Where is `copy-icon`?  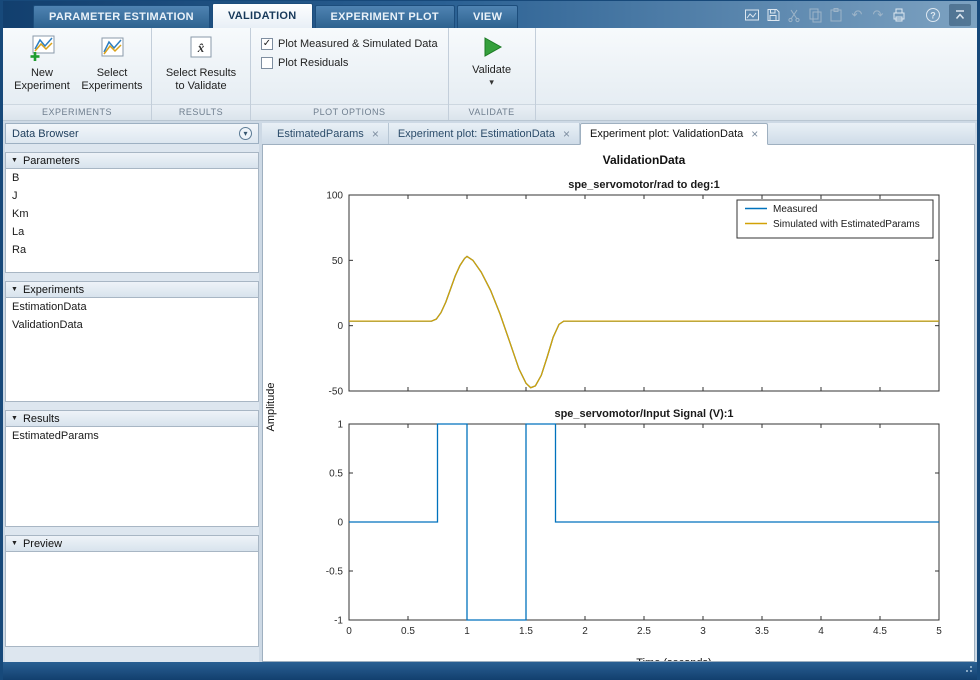
copy-icon is located at coordinates (815, 15).